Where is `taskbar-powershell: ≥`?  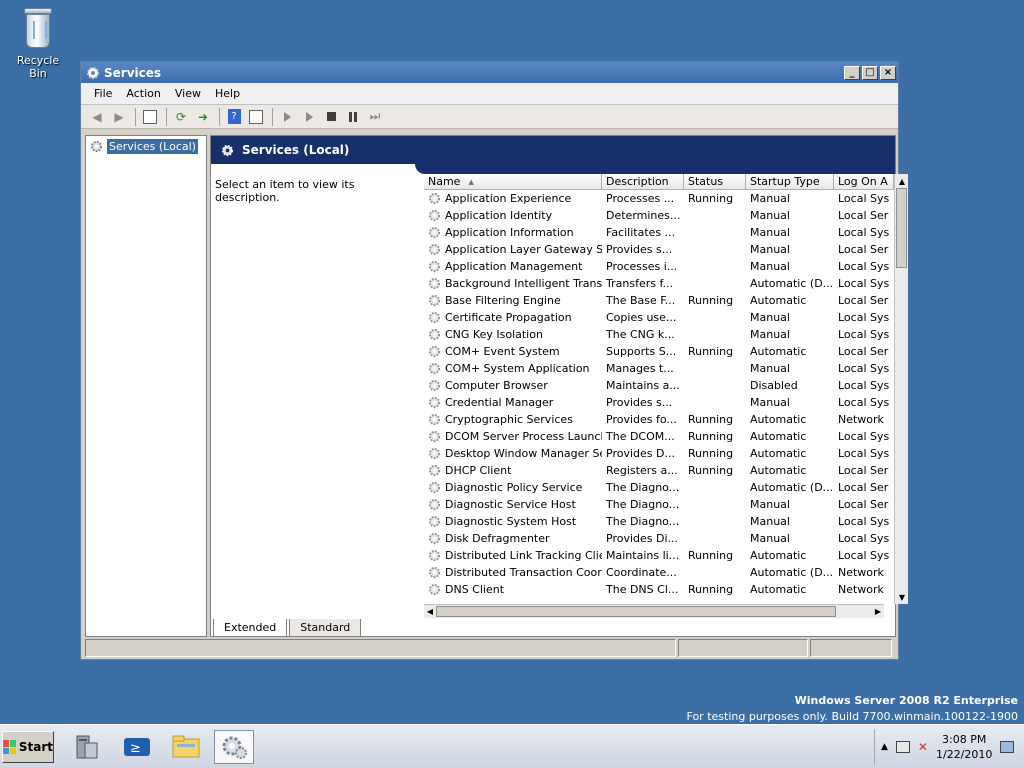 taskbar-powershell: ≥ is located at coordinates (137, 747).